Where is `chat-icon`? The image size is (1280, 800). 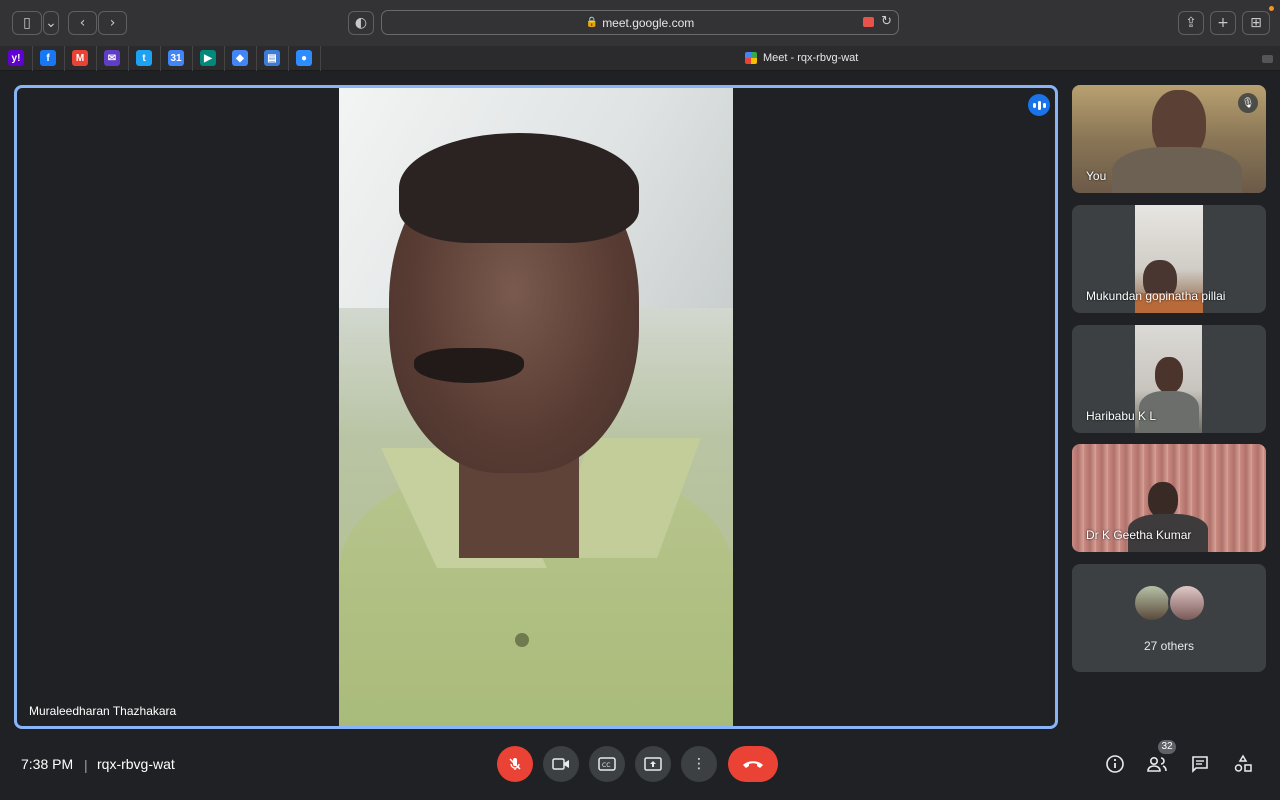
chat-icon is located at coordinates (1200, 764).